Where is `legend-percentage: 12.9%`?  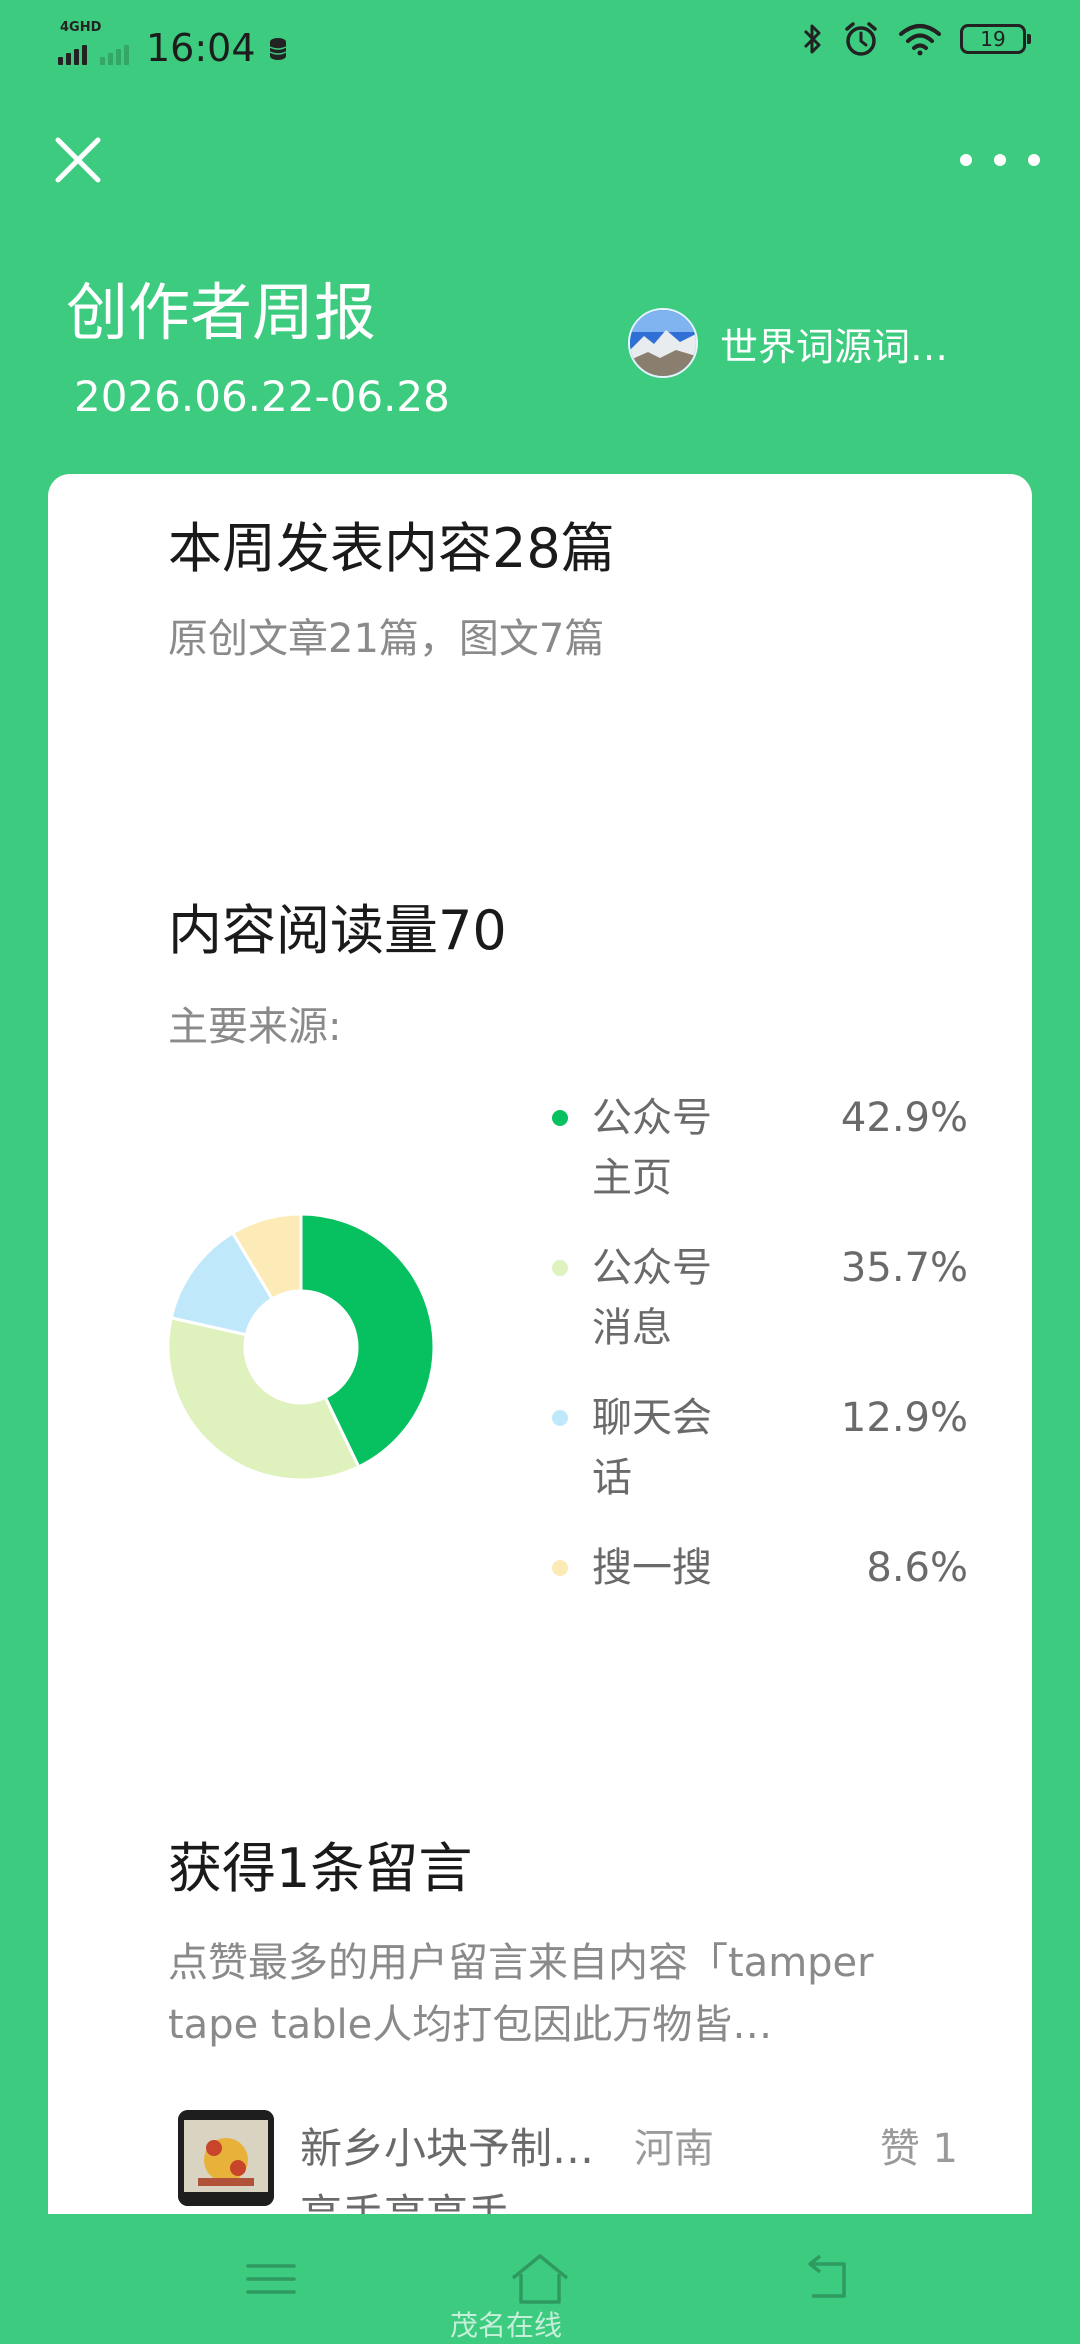 legend-percentage: 12.9% is located at coordinates (904, 1418).